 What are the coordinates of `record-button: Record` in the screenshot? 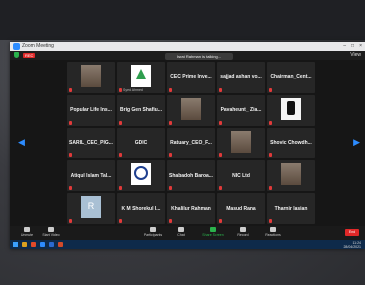 It's located at (243, 232).